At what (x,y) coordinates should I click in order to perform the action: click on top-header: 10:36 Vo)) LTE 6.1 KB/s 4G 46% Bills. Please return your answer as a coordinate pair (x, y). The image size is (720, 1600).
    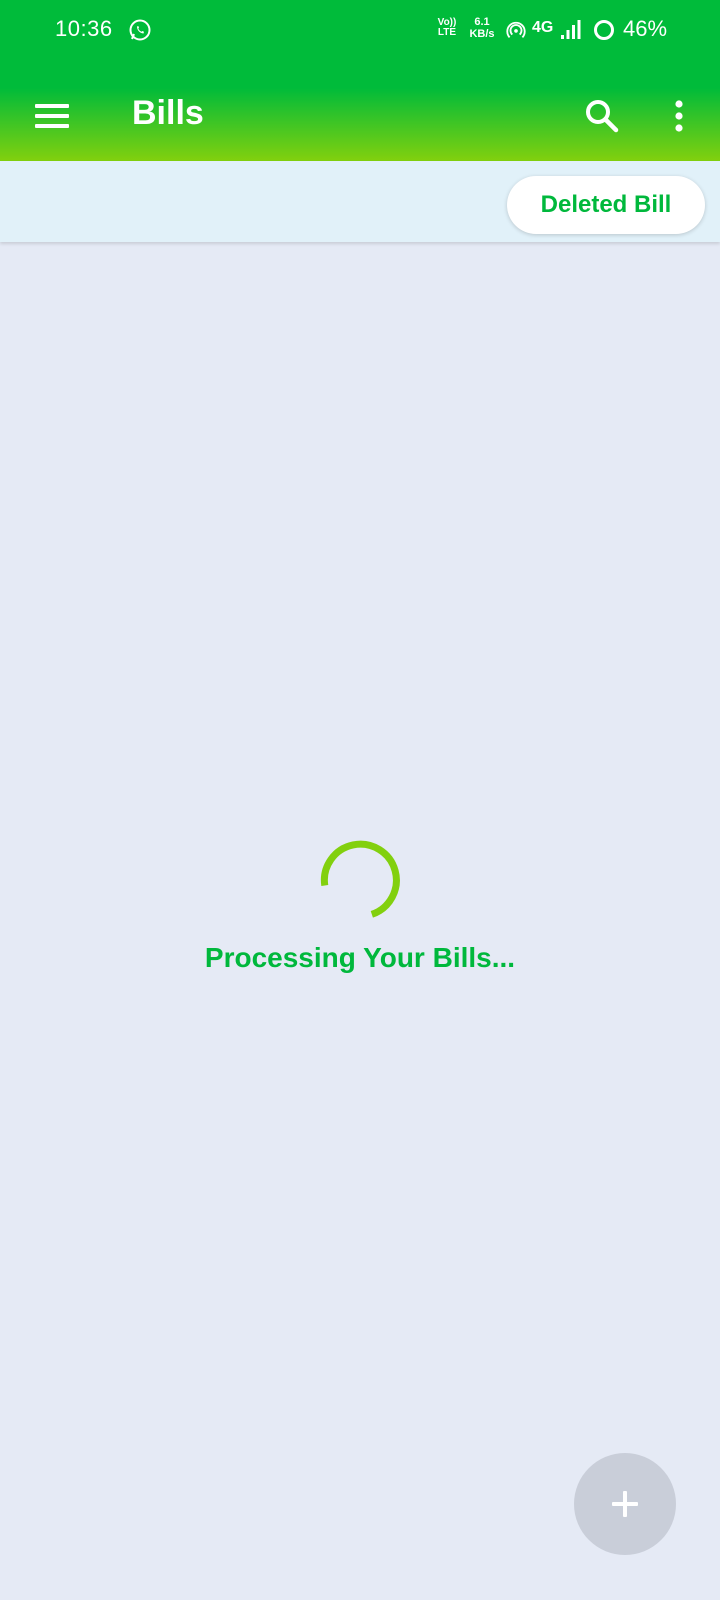
    Looking at the image, I should click on (360, 80).